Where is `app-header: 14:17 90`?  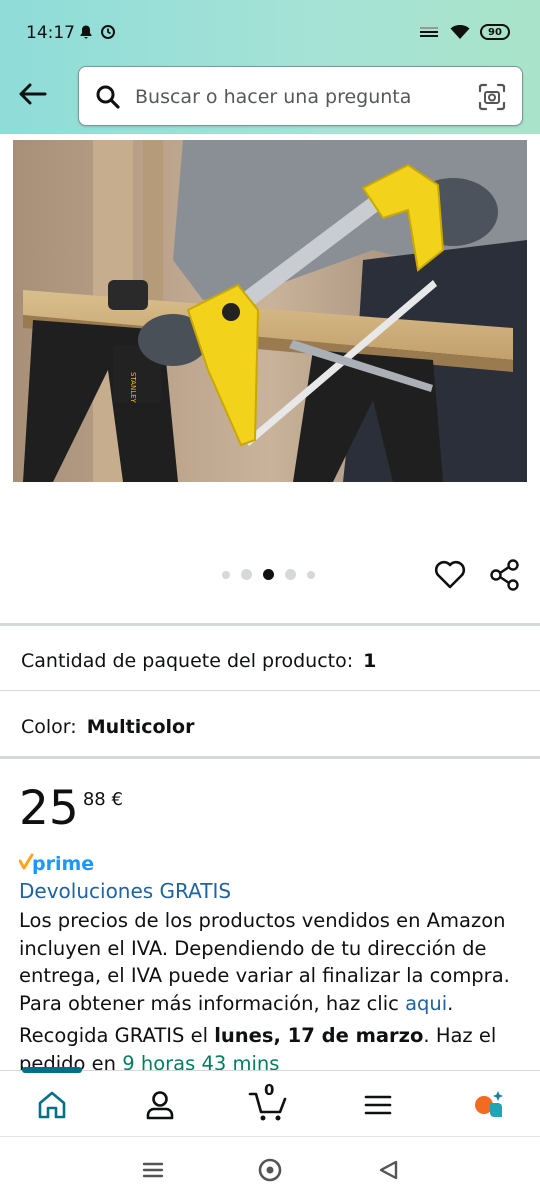 app-header: 14:17 90 is located at coordinates (270, 67).